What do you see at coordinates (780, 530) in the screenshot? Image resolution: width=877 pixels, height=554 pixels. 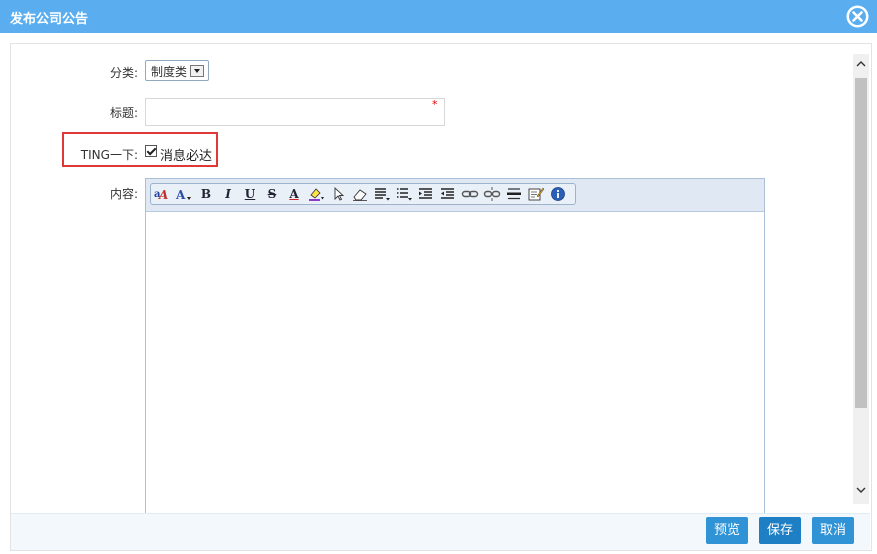 I see `save-button: 保存` at bounding box center [780, 530].